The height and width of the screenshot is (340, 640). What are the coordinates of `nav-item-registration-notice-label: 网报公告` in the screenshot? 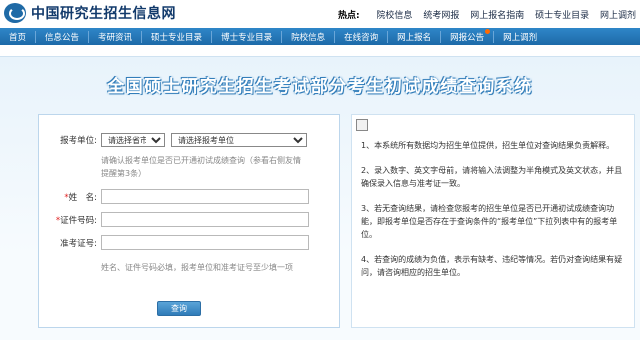 It's located at (467, 37).